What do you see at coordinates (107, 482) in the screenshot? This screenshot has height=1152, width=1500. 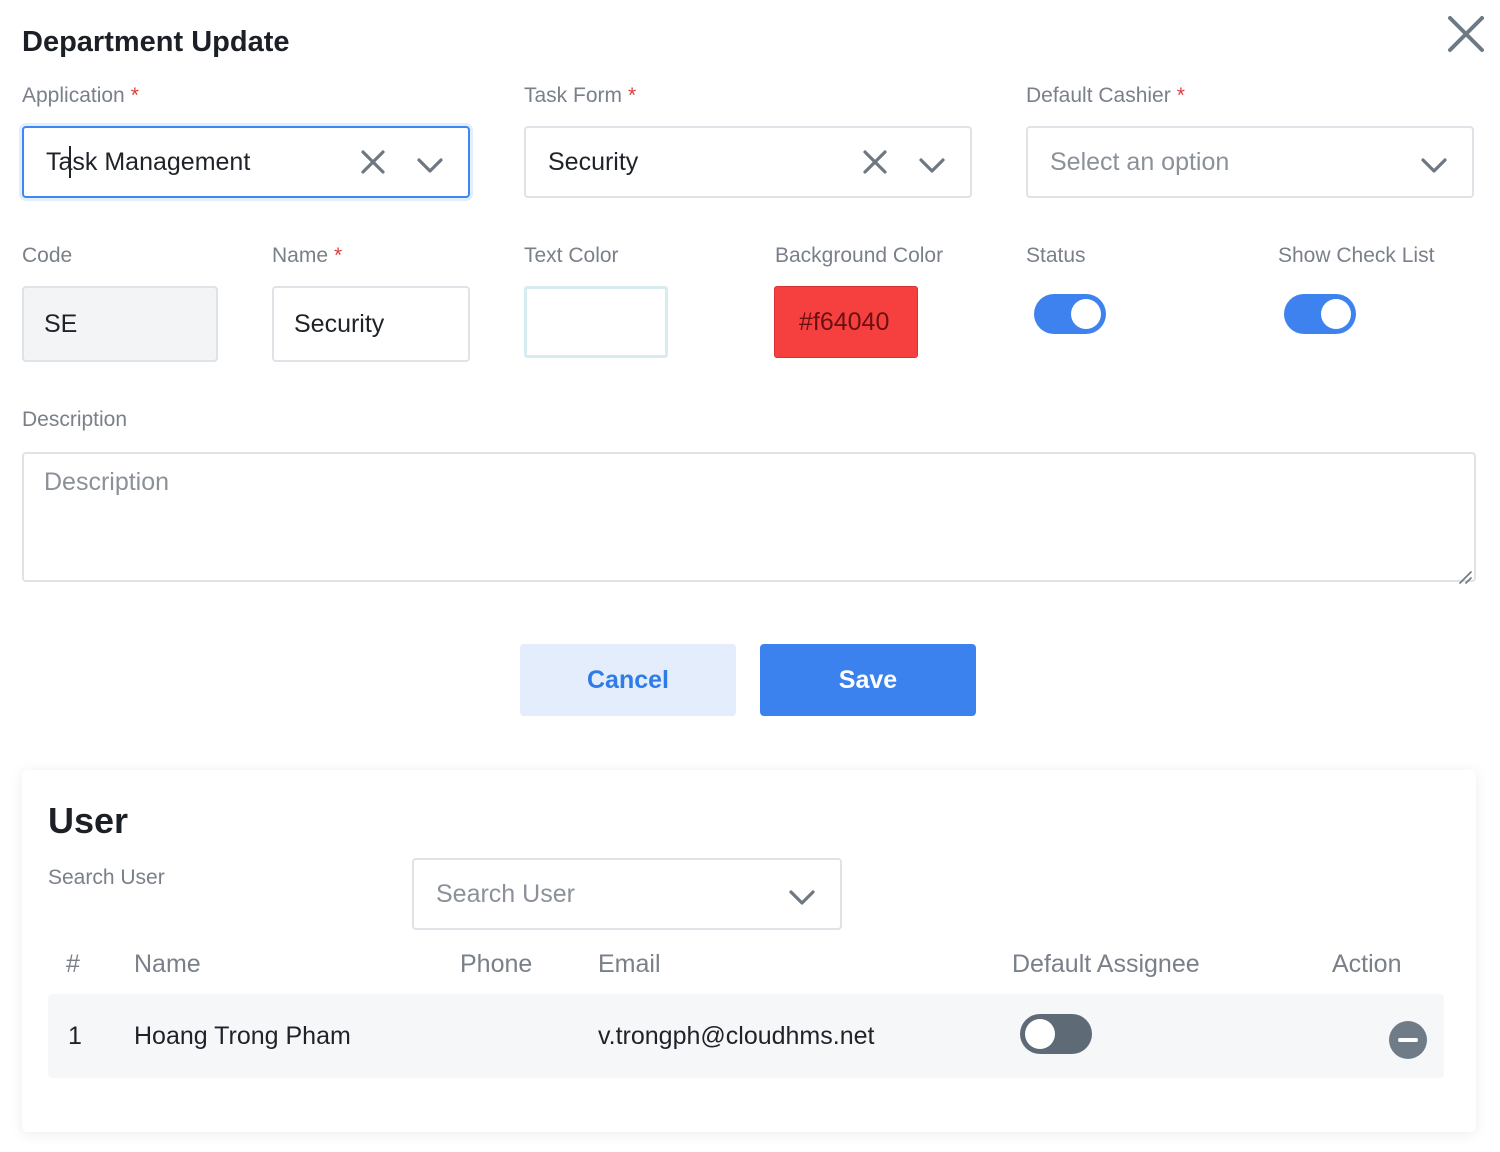 I see `description-placeholder: Description` at bounding box center [107, 482].